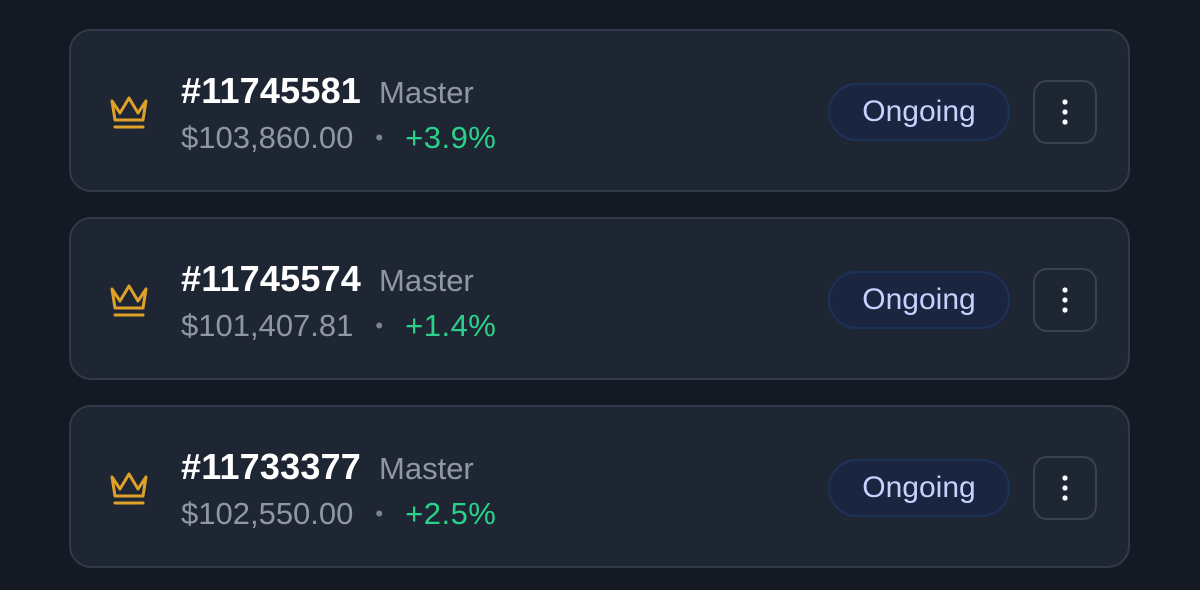 The image size is (1200, 590). Describe the element at coordinates (267, 137) in the screenshot. I see `account-balance: $103,860.00` at that location.